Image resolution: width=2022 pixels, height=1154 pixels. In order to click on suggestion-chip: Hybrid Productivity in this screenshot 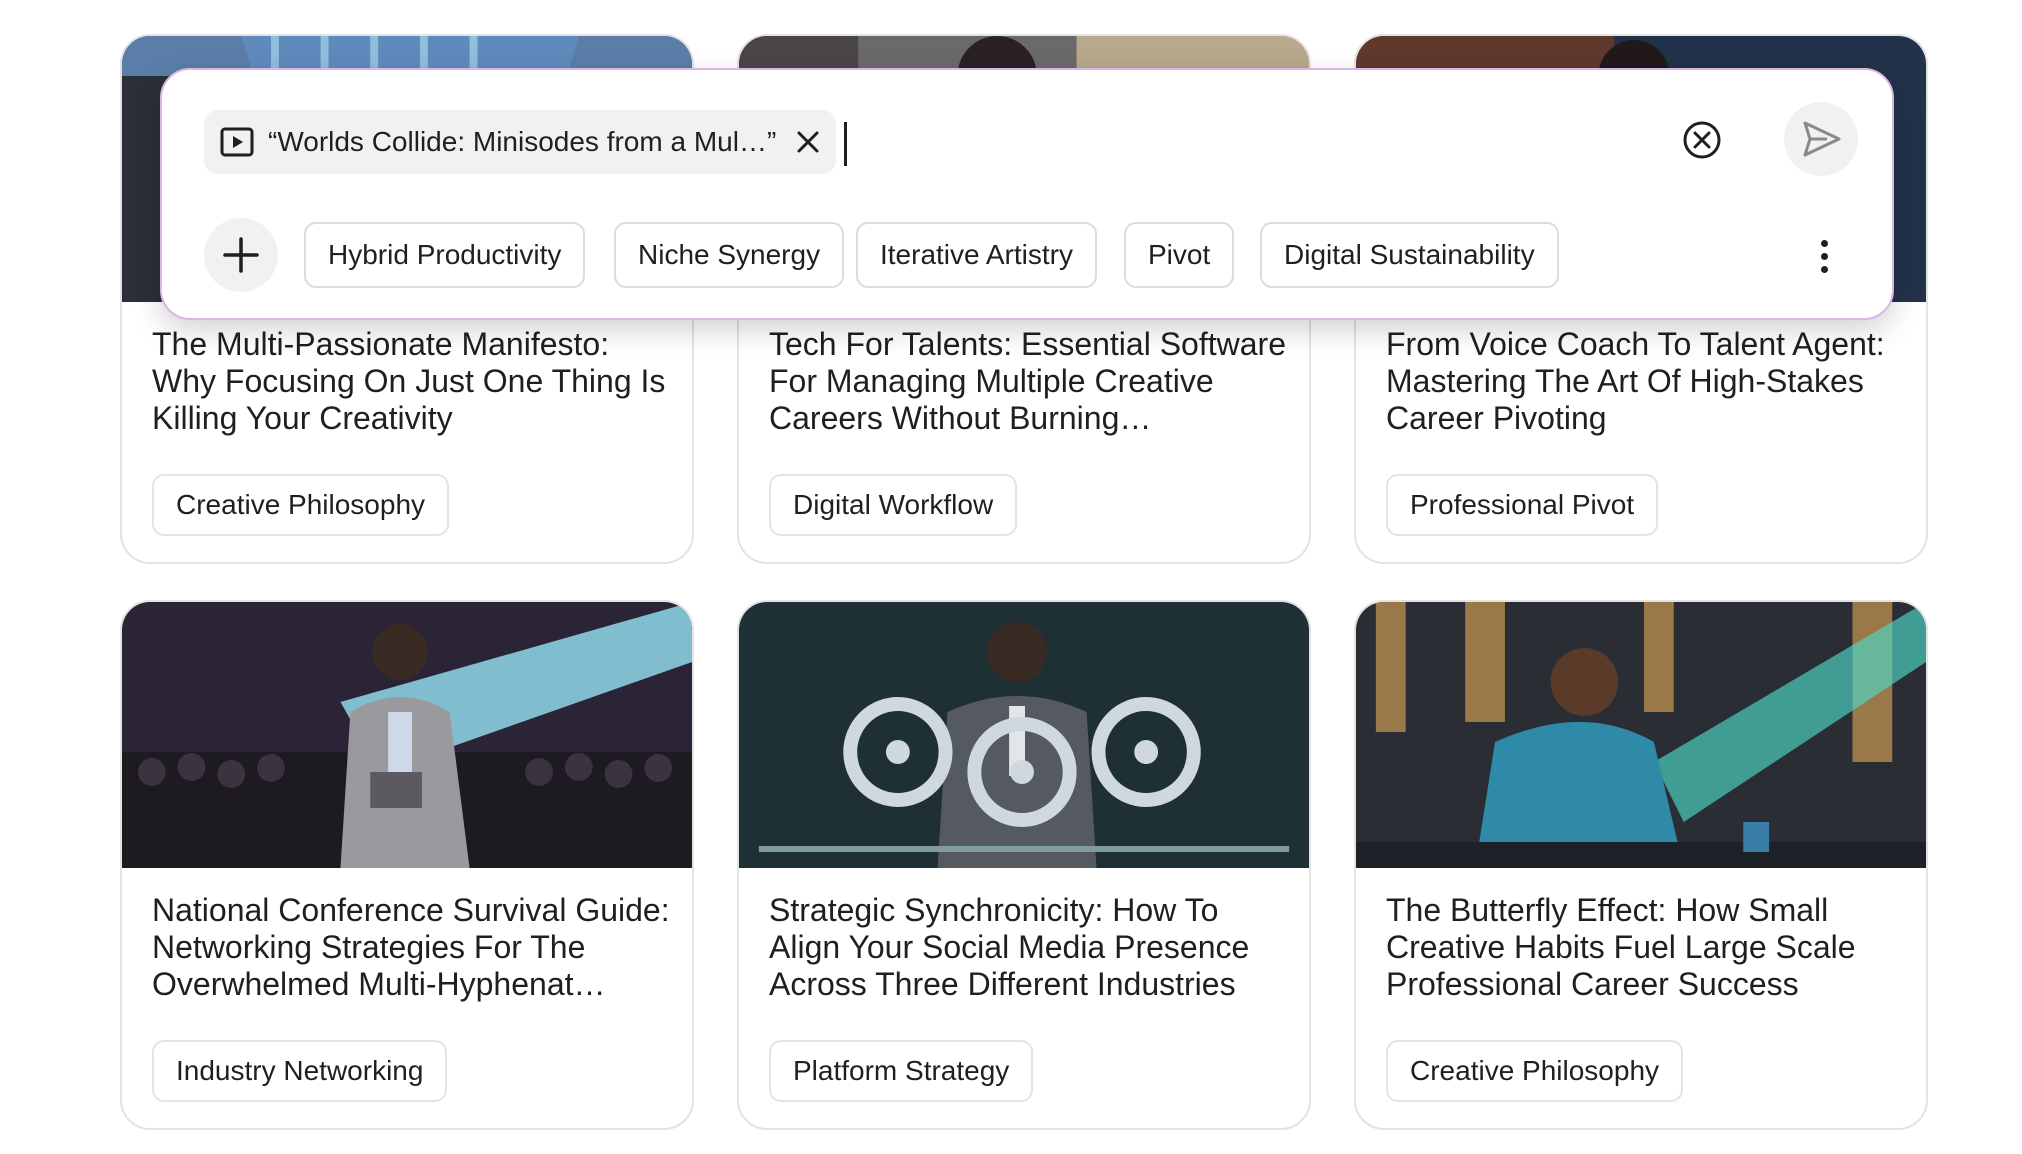, I will do `click(445, 255)`.